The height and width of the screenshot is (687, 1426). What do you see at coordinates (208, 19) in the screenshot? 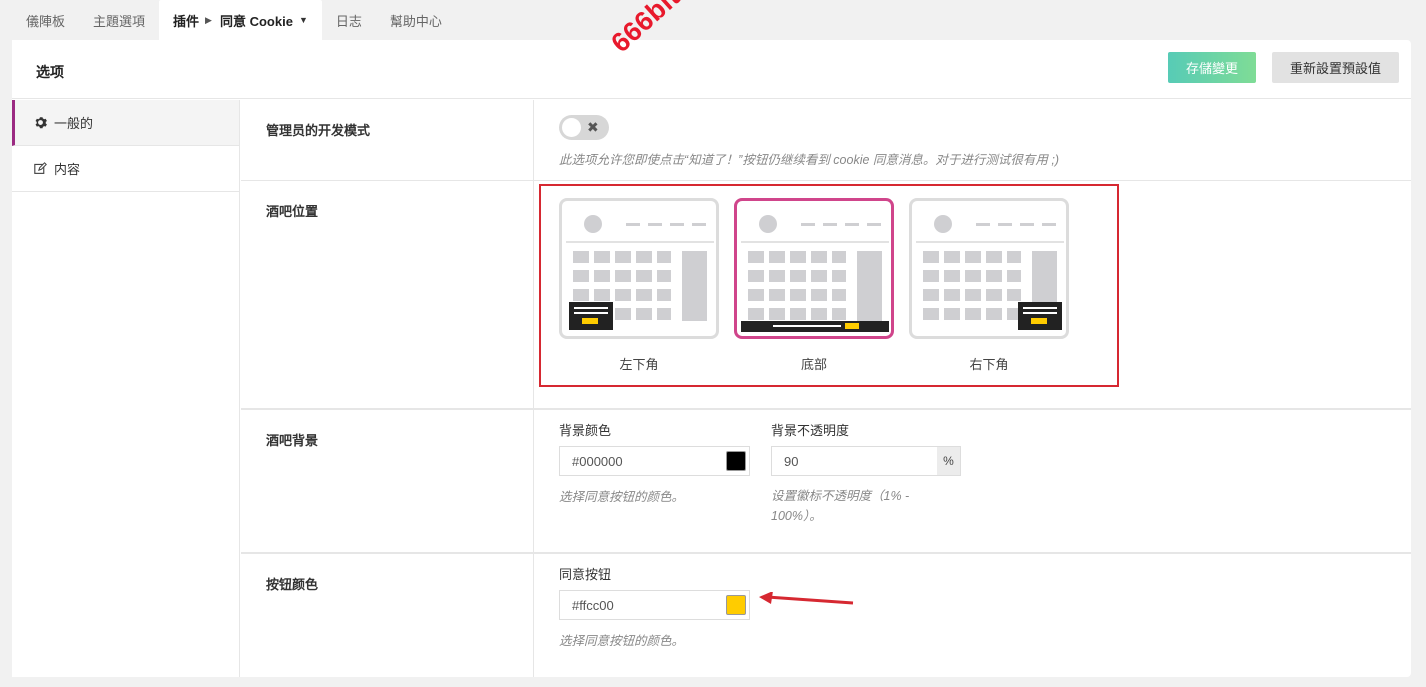
I see `chevron-right-icon: ▶` at bounding box center [208, 19].